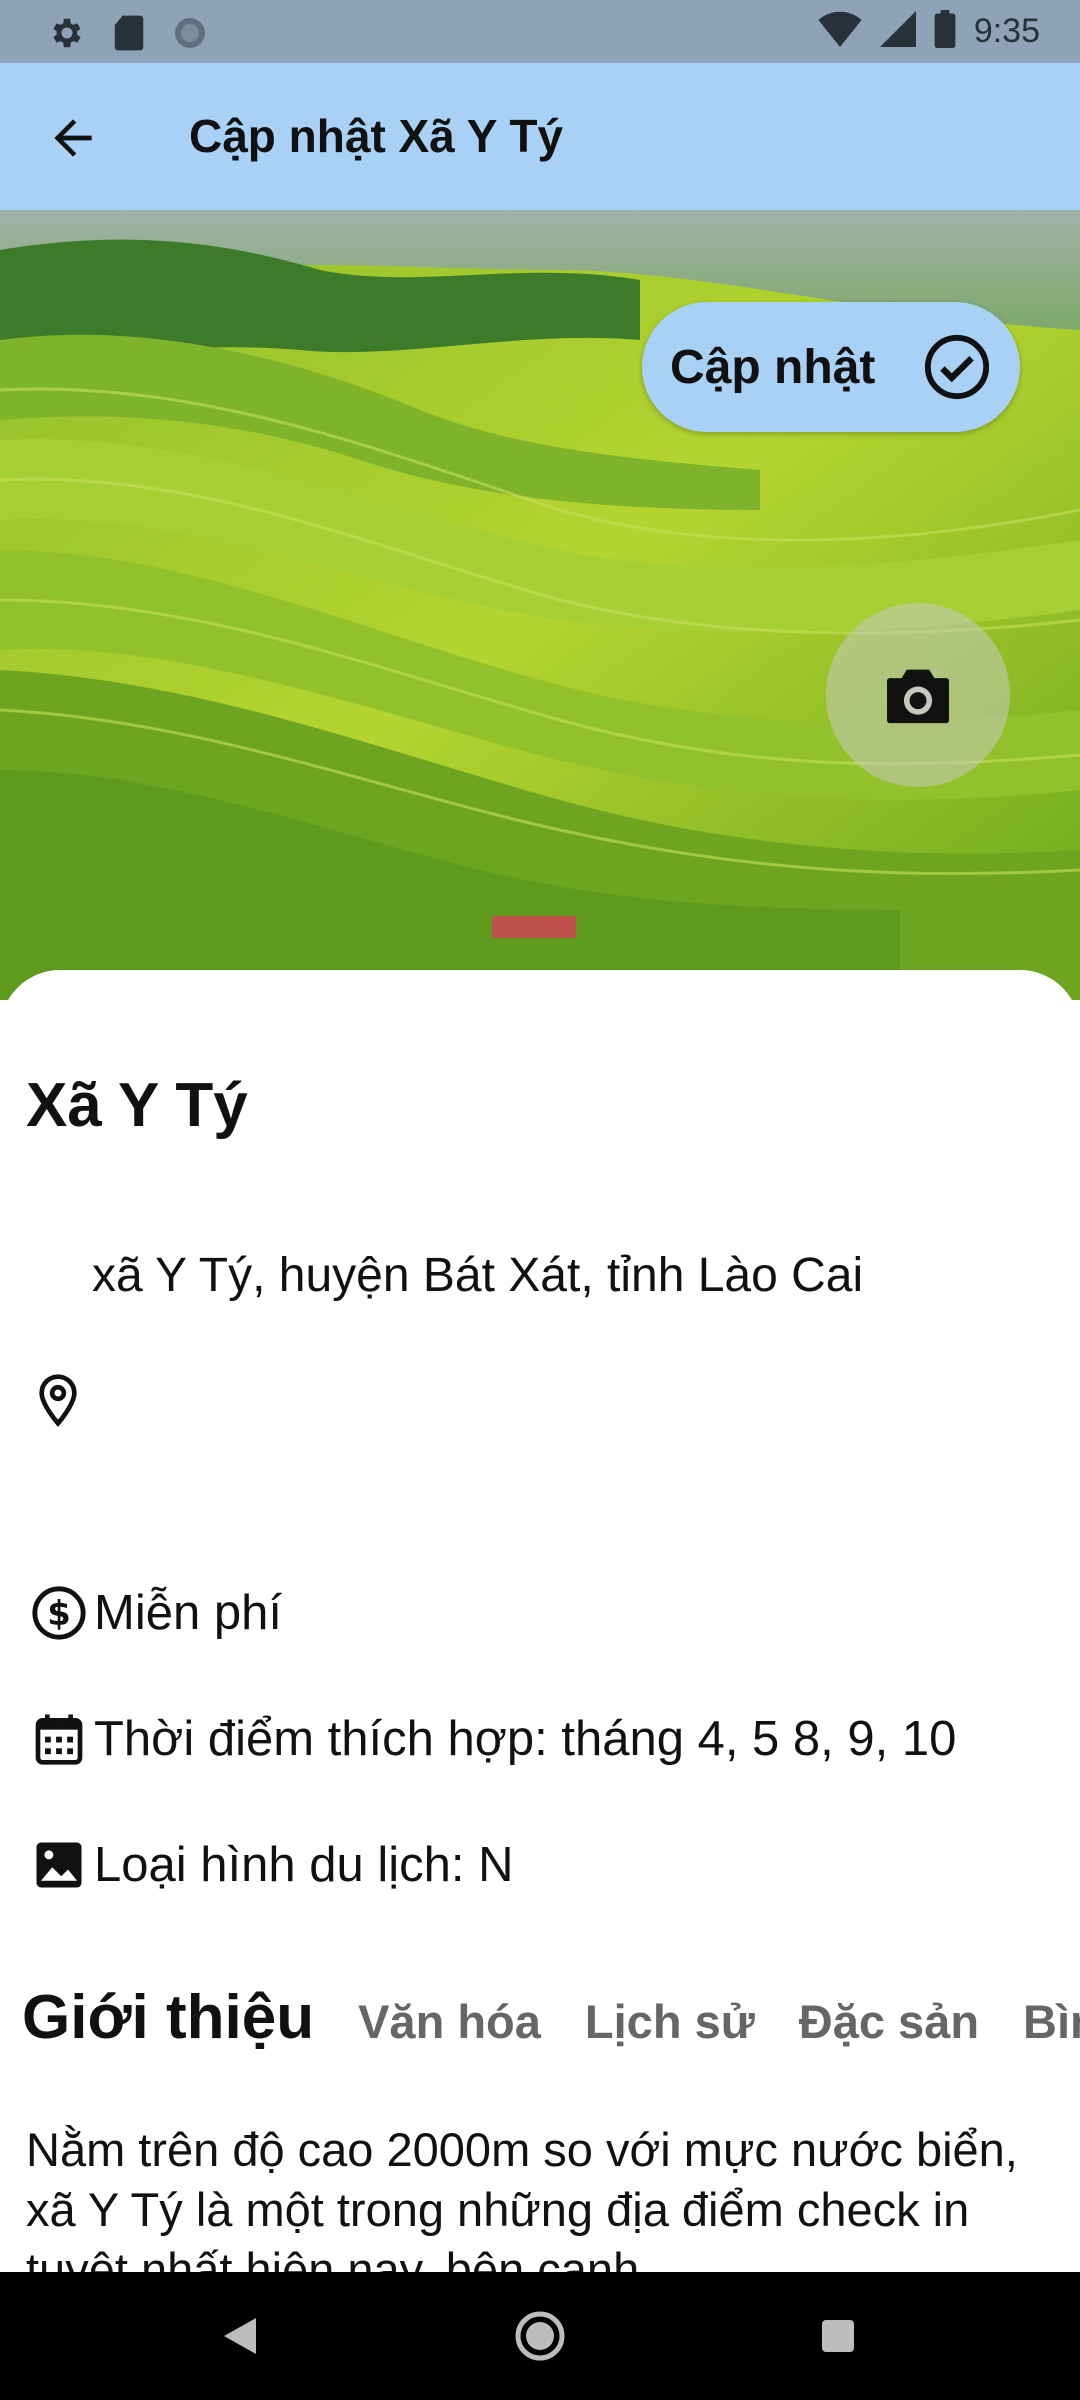 The width and height of the screenshot is (1080, 2400). What do you see at coordinates (168, 2017) in the screenshot?
I see `tab-gioi-thieu: Giới thiệu` at bounding box center [168, 2017].